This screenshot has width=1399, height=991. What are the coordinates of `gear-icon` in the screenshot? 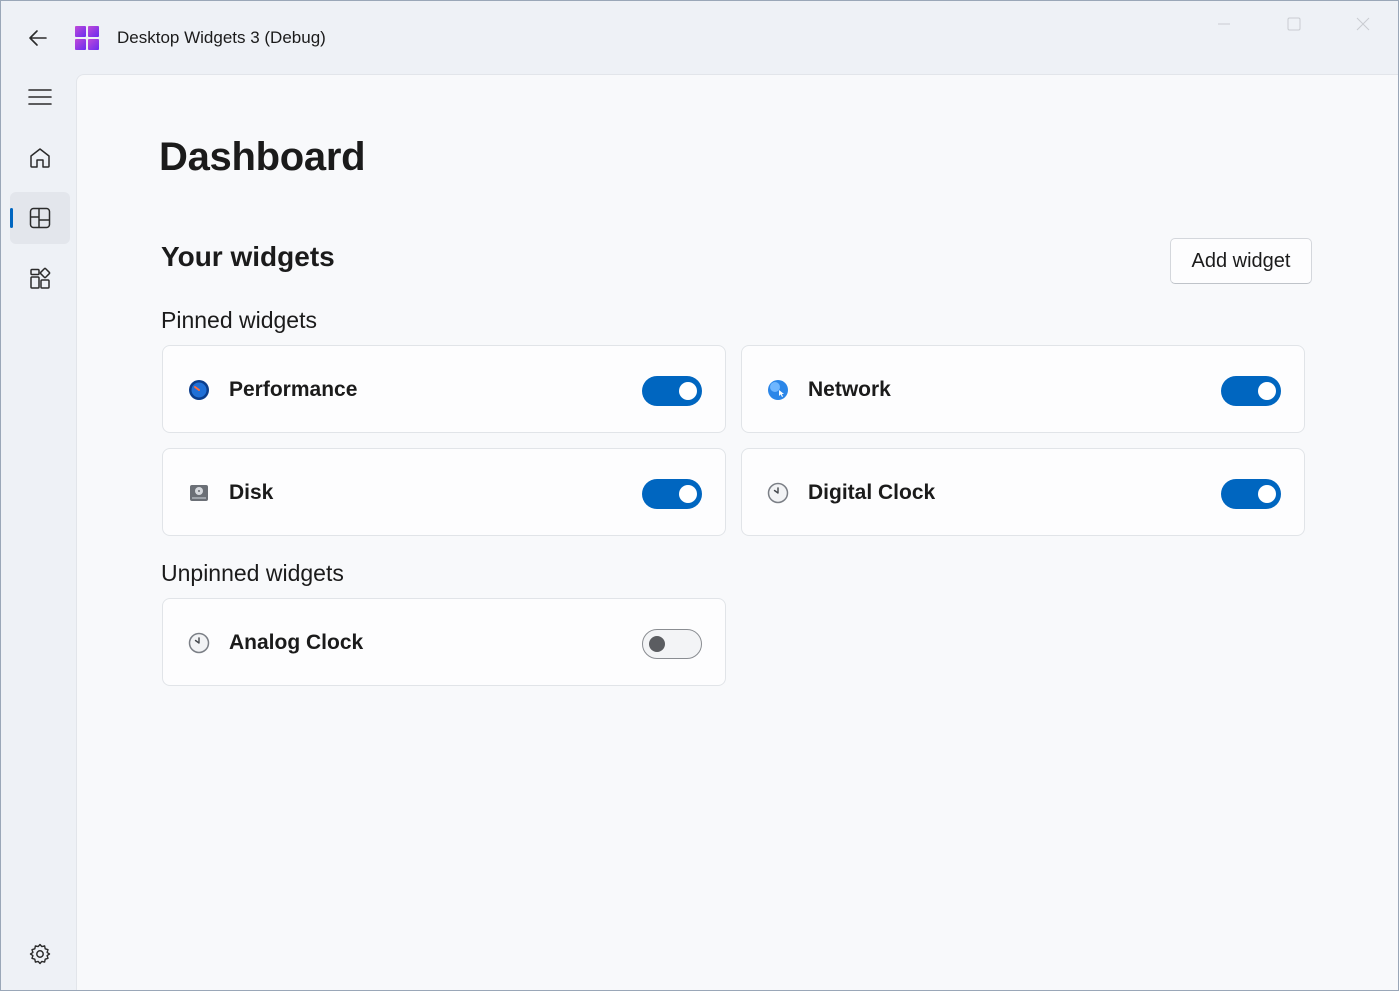 It's located at (40, 954).